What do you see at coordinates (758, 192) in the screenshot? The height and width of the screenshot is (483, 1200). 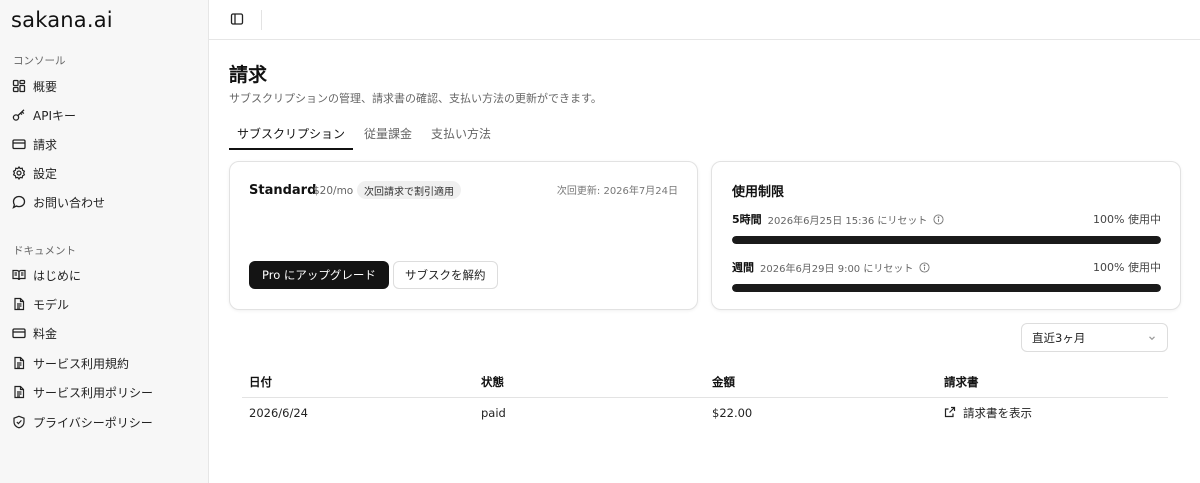 I see `usage-limits-title: 使用制限` at bounding box center [758, 192].